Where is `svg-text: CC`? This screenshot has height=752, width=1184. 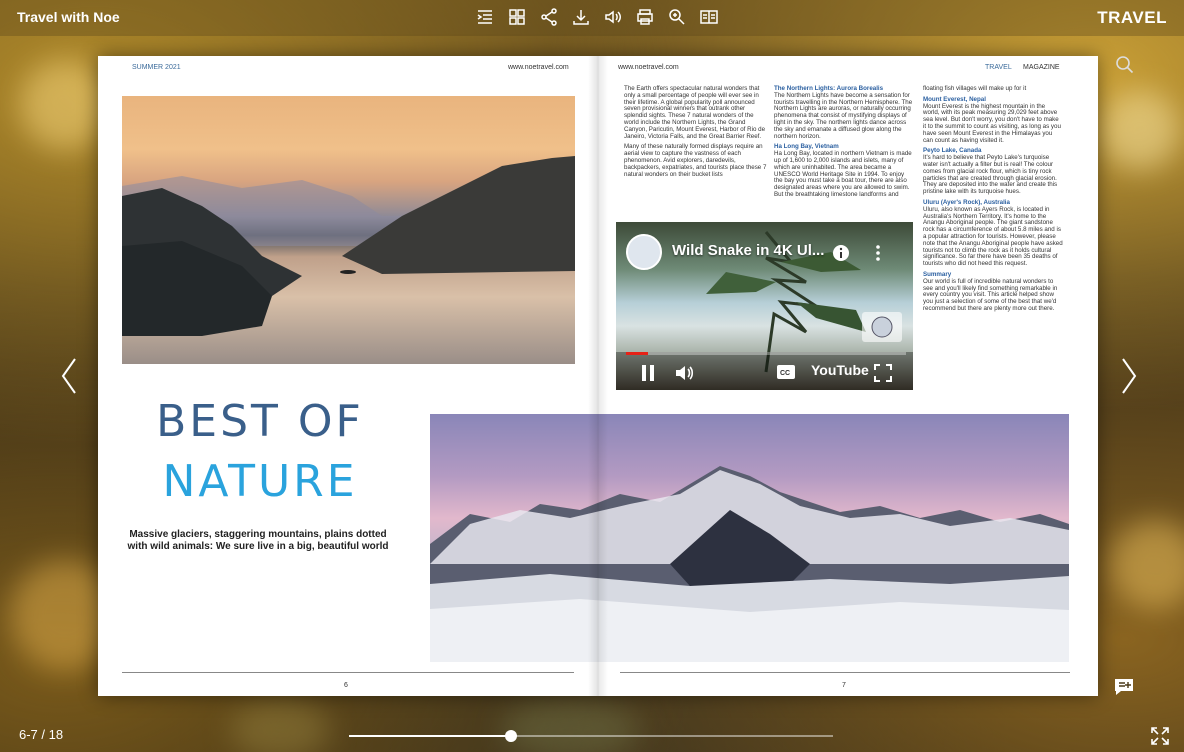
svg-text: CC is located at coordinates (785, 373).